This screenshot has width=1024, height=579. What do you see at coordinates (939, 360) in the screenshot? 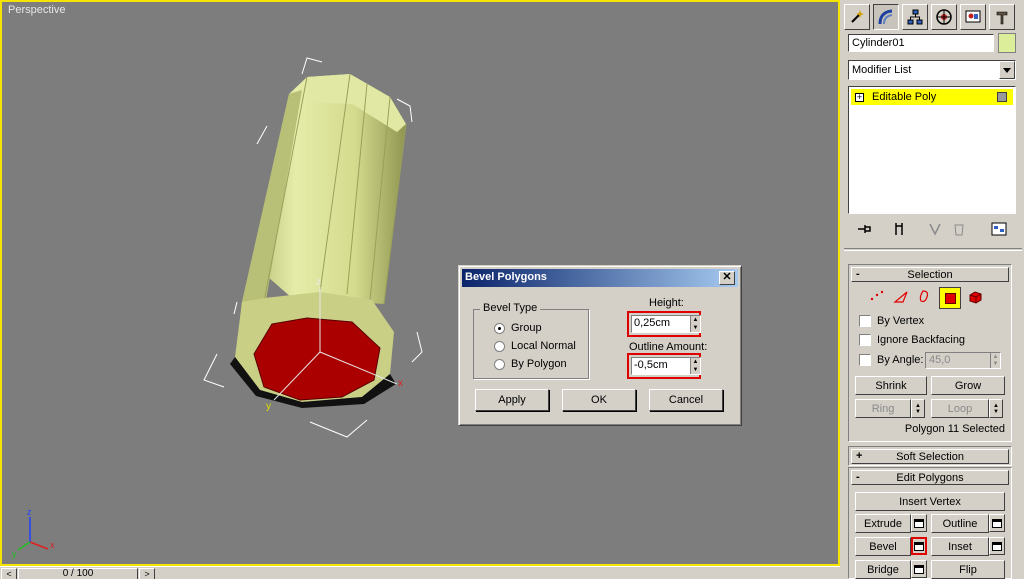
I see `angle-value: 45,0` at bounding box center [939, 360].